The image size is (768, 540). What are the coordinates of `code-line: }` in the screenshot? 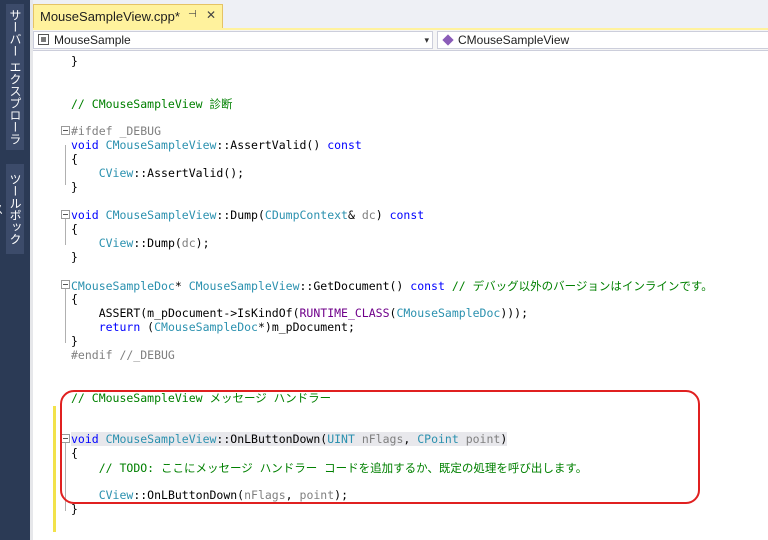 It's located at (74, 61).